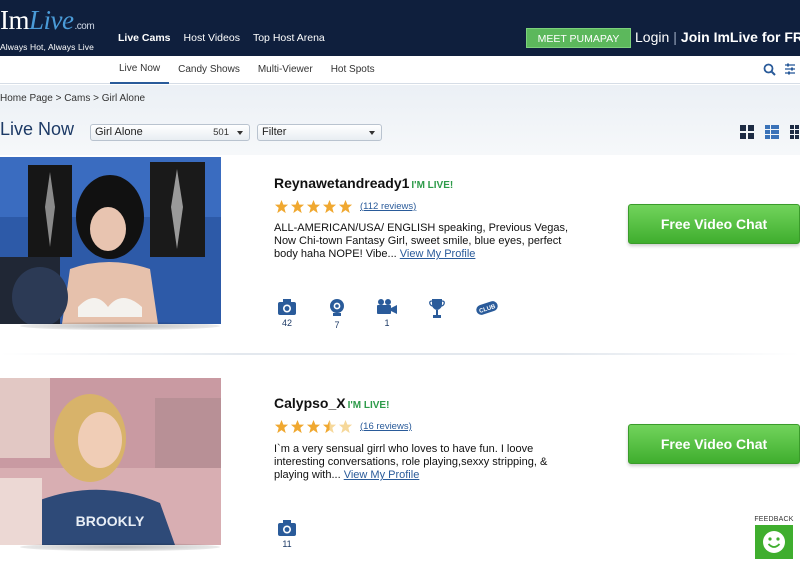 The image size is (800, 567). I want to click on star-empty-icon, so click(345, 426).